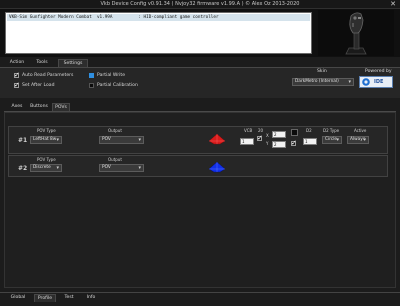 Image resolution: width=400 pixels, height=306 pixels. I want to click on vcb-checkbox, so click(260, 138).